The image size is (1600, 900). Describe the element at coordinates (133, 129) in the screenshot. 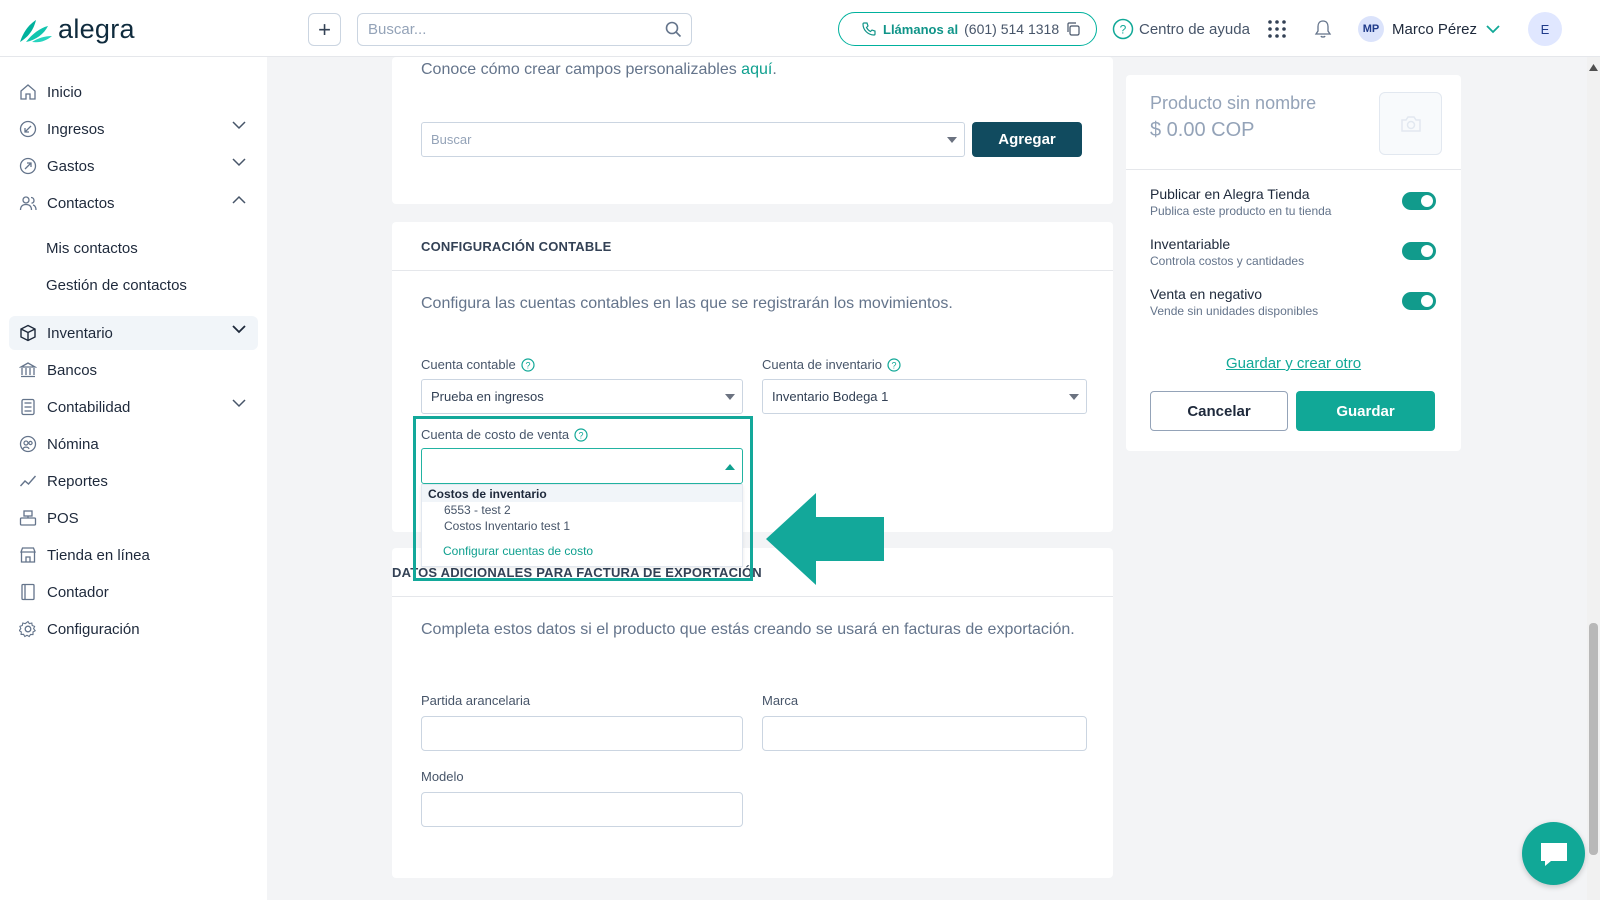

I see `sidebar-item-ingresos: Ingresos` at that location.